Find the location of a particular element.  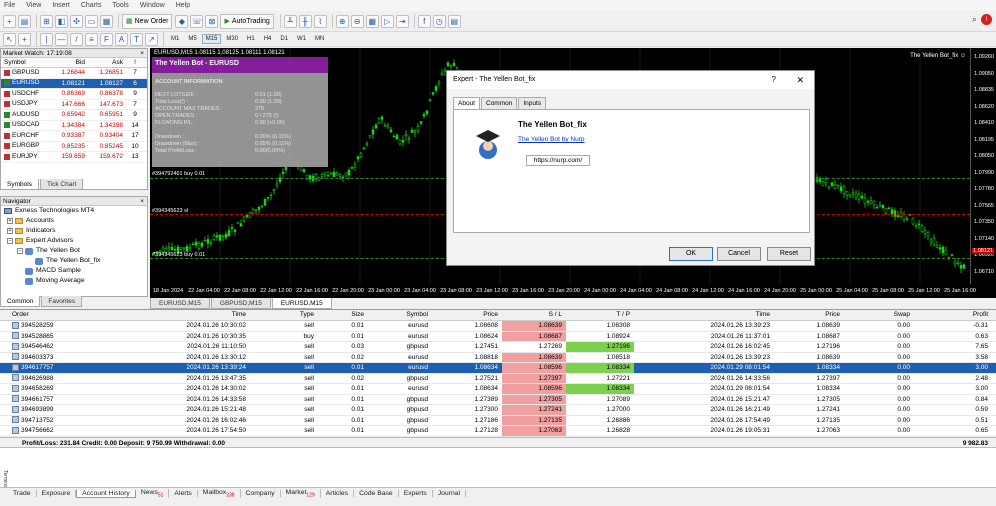

col-header-11: Profit is located at coordinates (955, 315).